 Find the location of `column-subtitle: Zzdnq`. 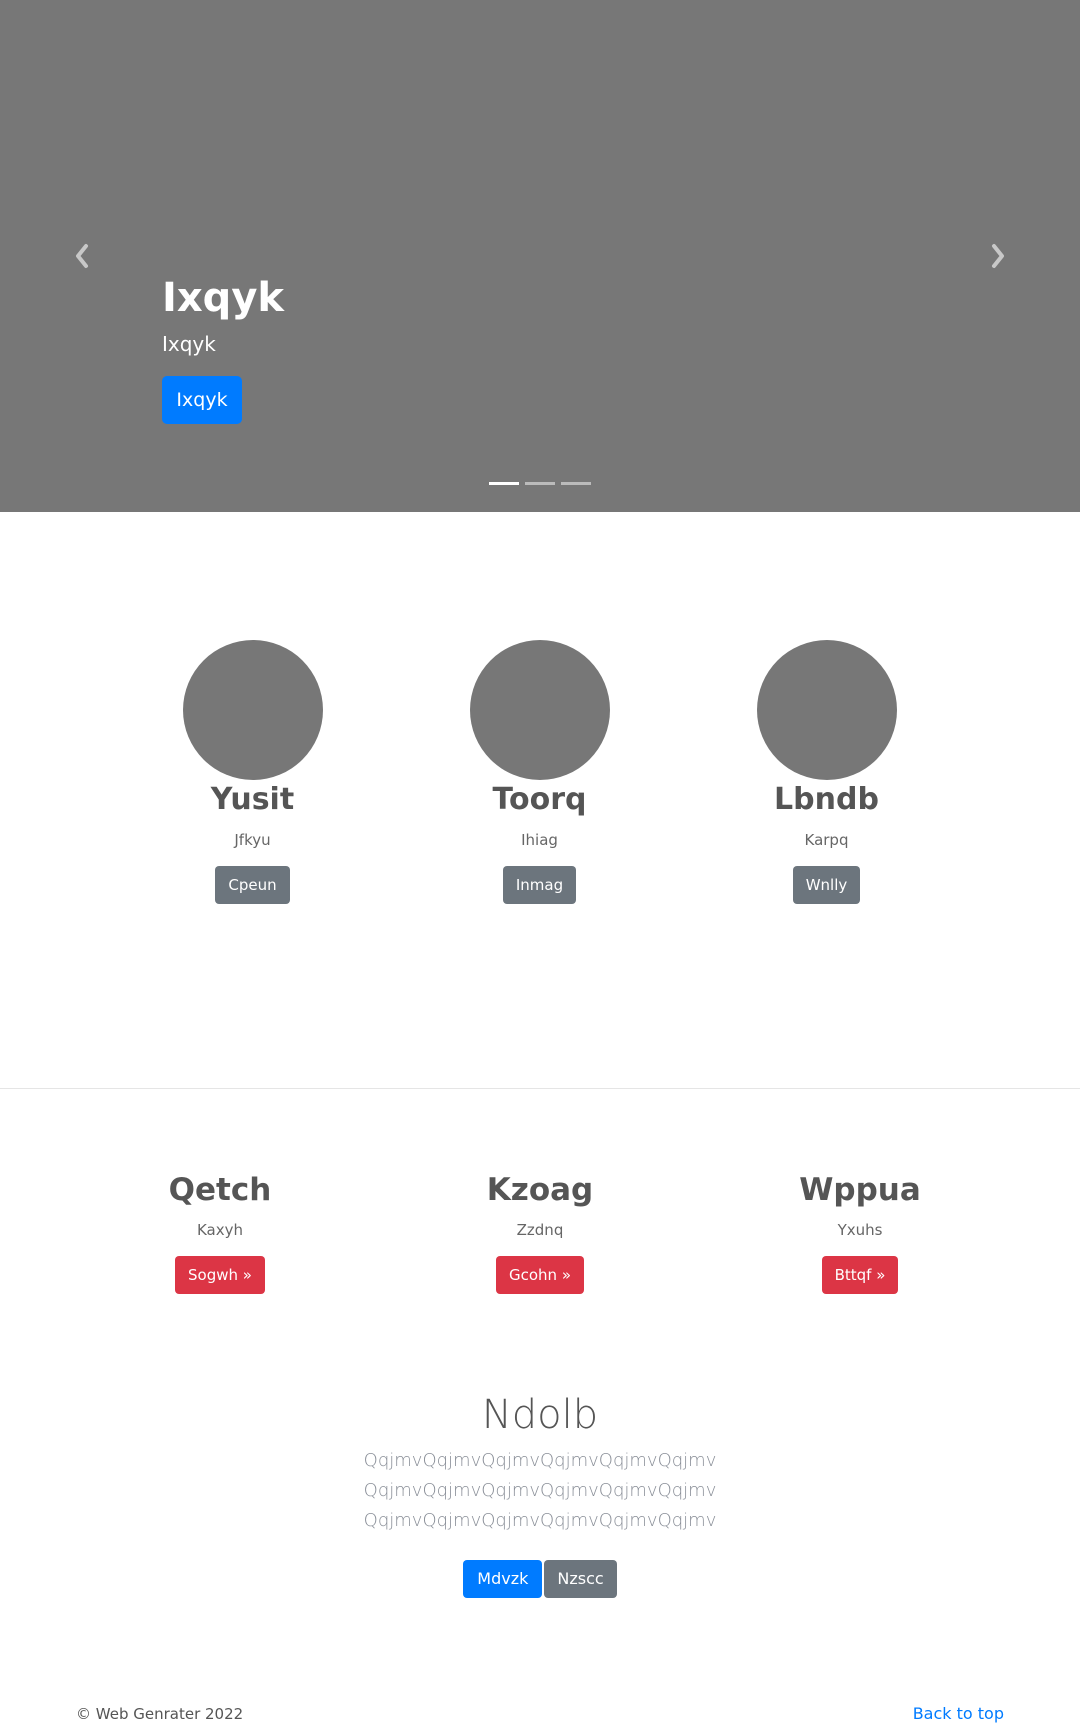

column-subtitle: Zzdnq is located at coordinates (540, 1230).